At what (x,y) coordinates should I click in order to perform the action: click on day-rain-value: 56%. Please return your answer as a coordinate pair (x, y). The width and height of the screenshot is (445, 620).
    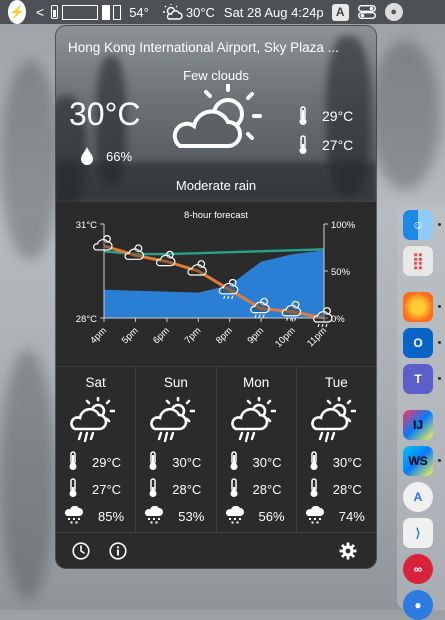
    Looking at the image, I should click on (271, 516).